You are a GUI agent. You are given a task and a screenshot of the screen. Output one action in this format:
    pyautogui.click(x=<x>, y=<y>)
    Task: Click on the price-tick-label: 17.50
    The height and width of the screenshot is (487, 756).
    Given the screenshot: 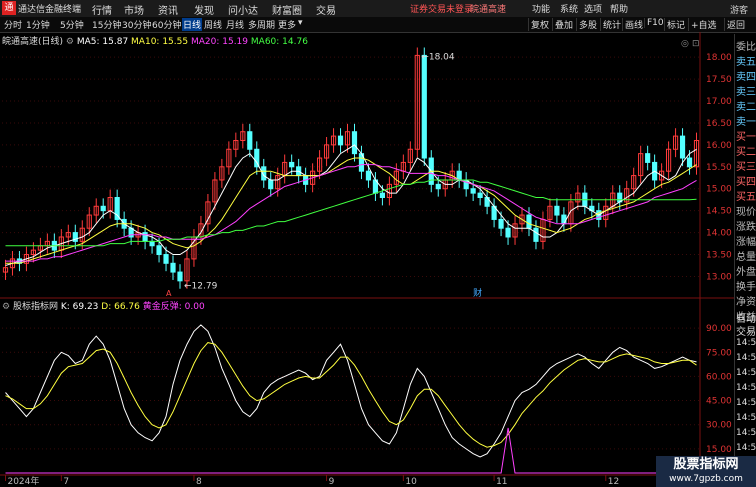 What is the action you would take?
    pyautogui.click(x=719, y=80)
    